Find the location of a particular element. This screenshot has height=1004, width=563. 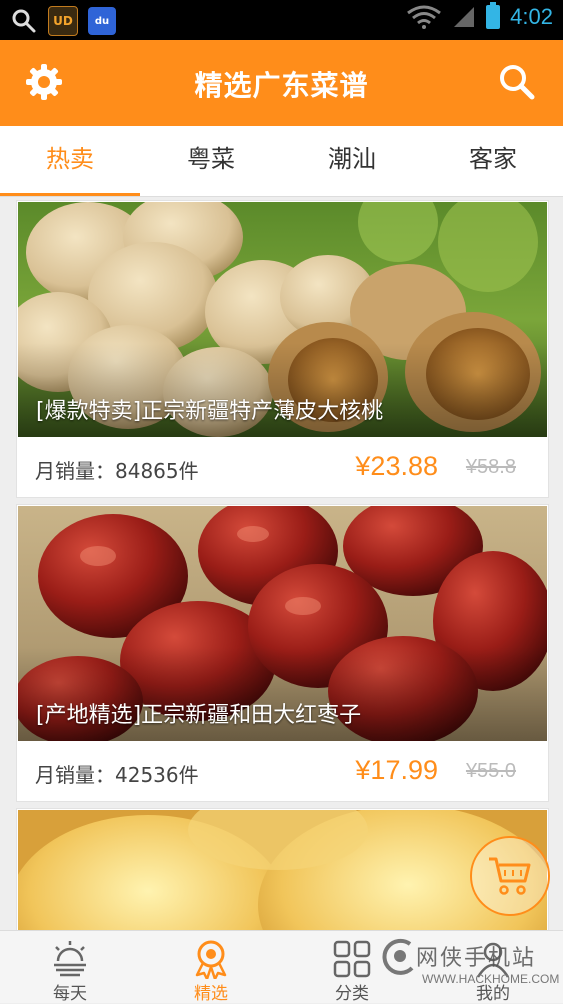

cart-button is located at coordinates (510, 876).